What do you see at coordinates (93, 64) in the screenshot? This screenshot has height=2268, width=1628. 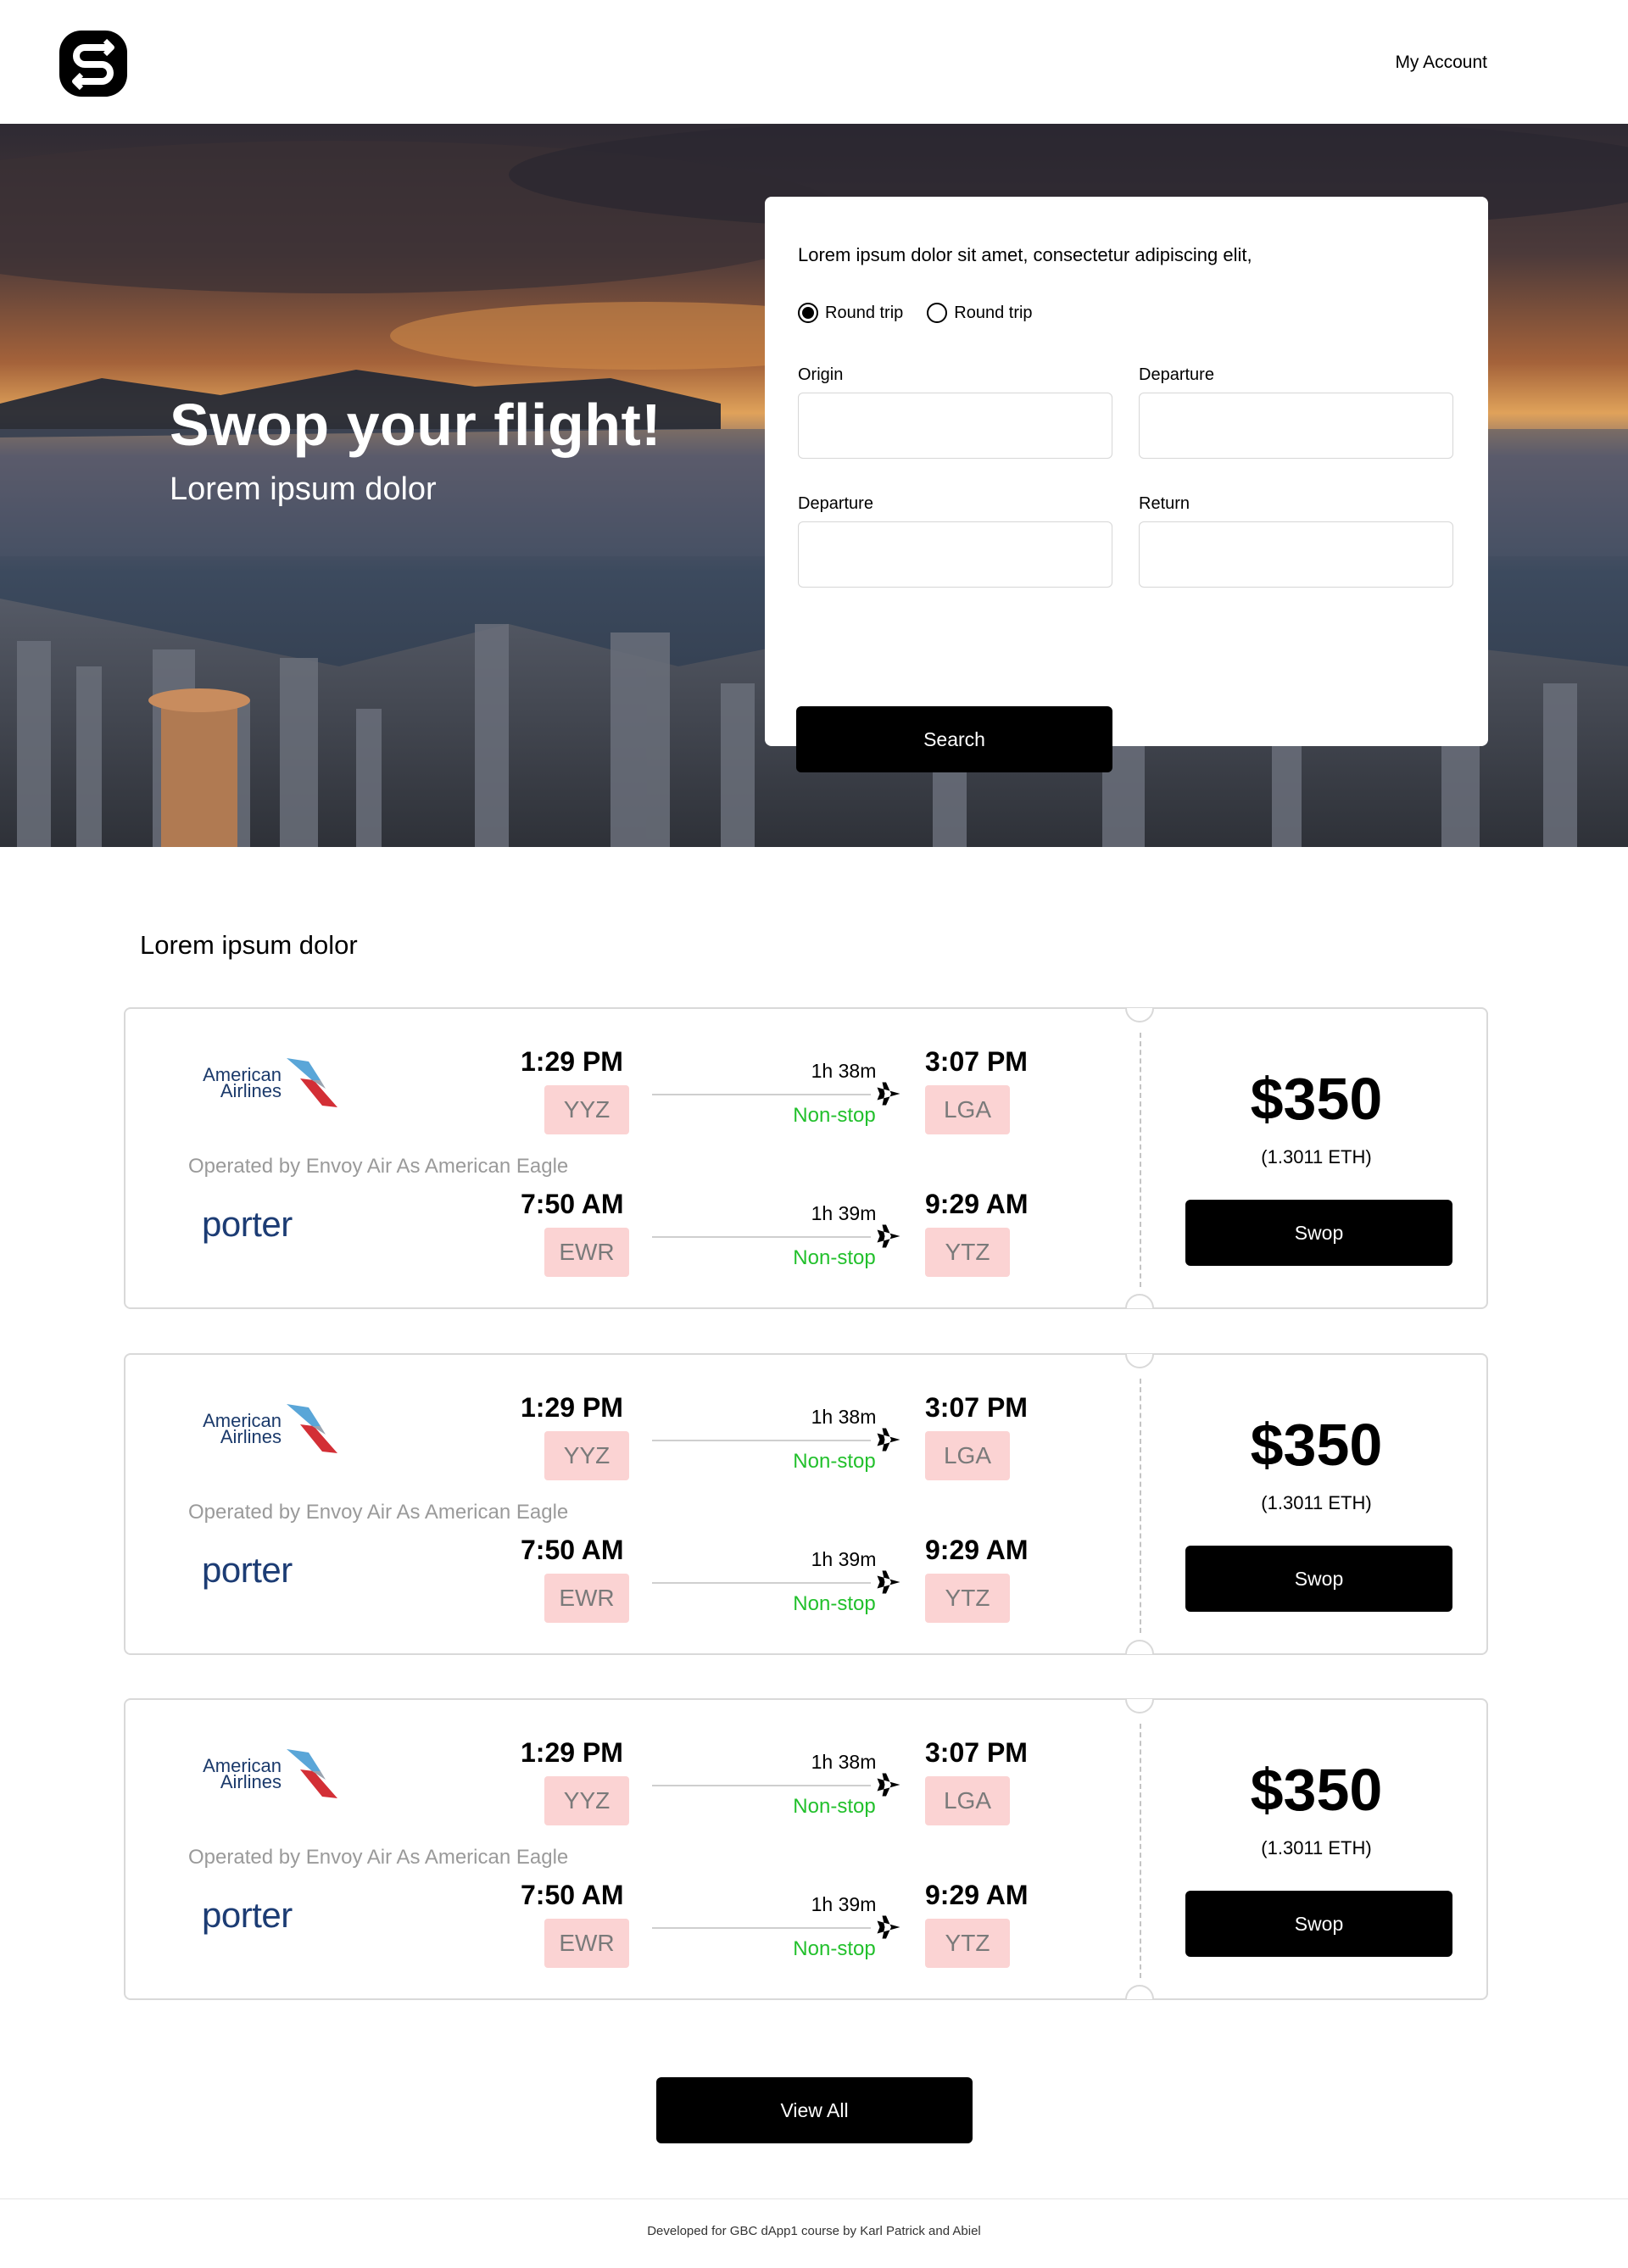 I see `swop-logo` at bounding box center [93, 64].